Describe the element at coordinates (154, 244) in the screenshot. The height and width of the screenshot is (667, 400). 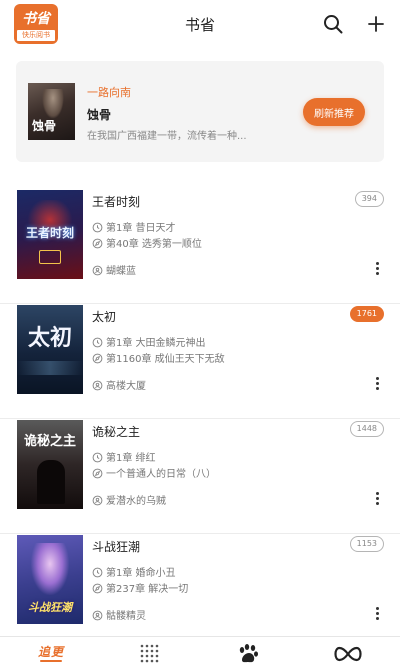
I see `latest-chapter-text: 第40章 选秀第一顺位` at that location.